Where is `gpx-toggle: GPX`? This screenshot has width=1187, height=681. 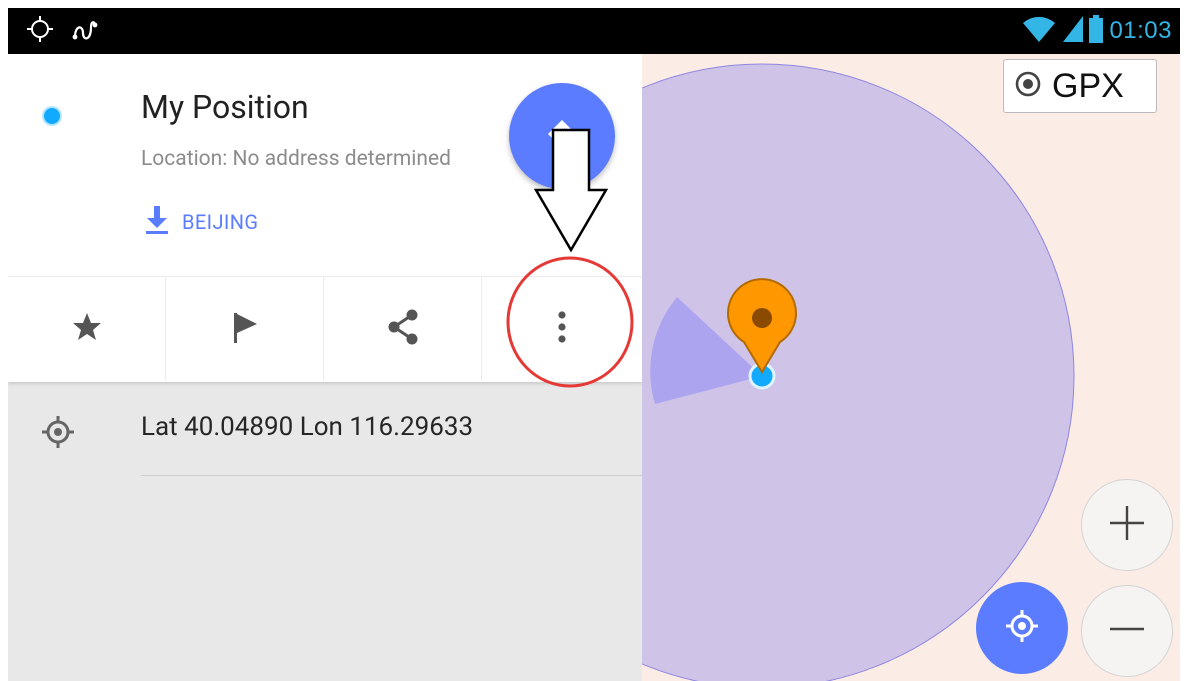
gpx-toggle: GPX is located at coordinates (1080, 86).